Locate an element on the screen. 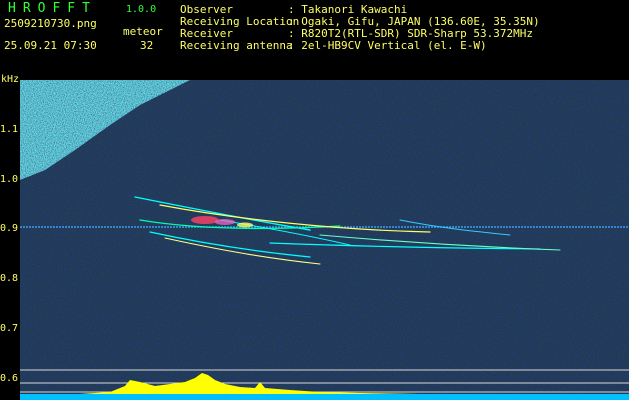  y-axis-unit: kHz is located at coordinates (10, 79).